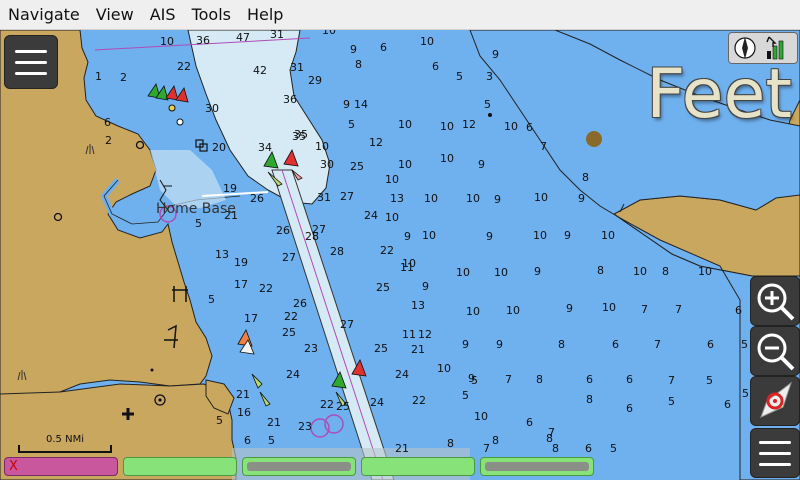  I want to click on menu-icon, so click(775, 442).